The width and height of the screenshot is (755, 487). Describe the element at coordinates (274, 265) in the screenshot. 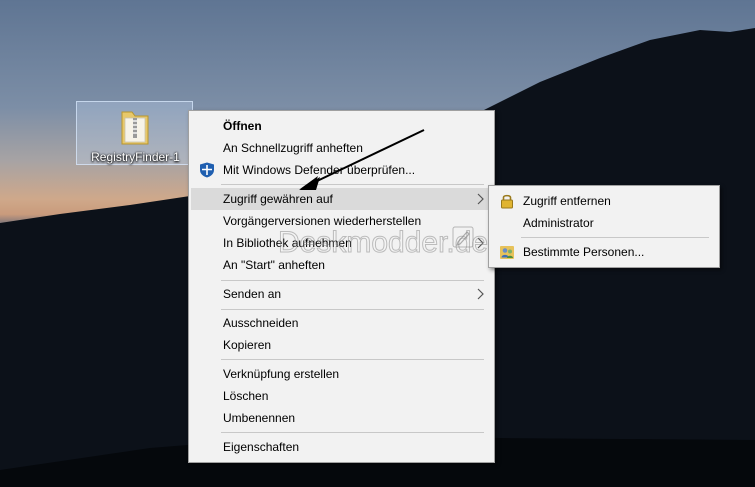

I see `menu-item-label: An "Start" anheften` at that location.